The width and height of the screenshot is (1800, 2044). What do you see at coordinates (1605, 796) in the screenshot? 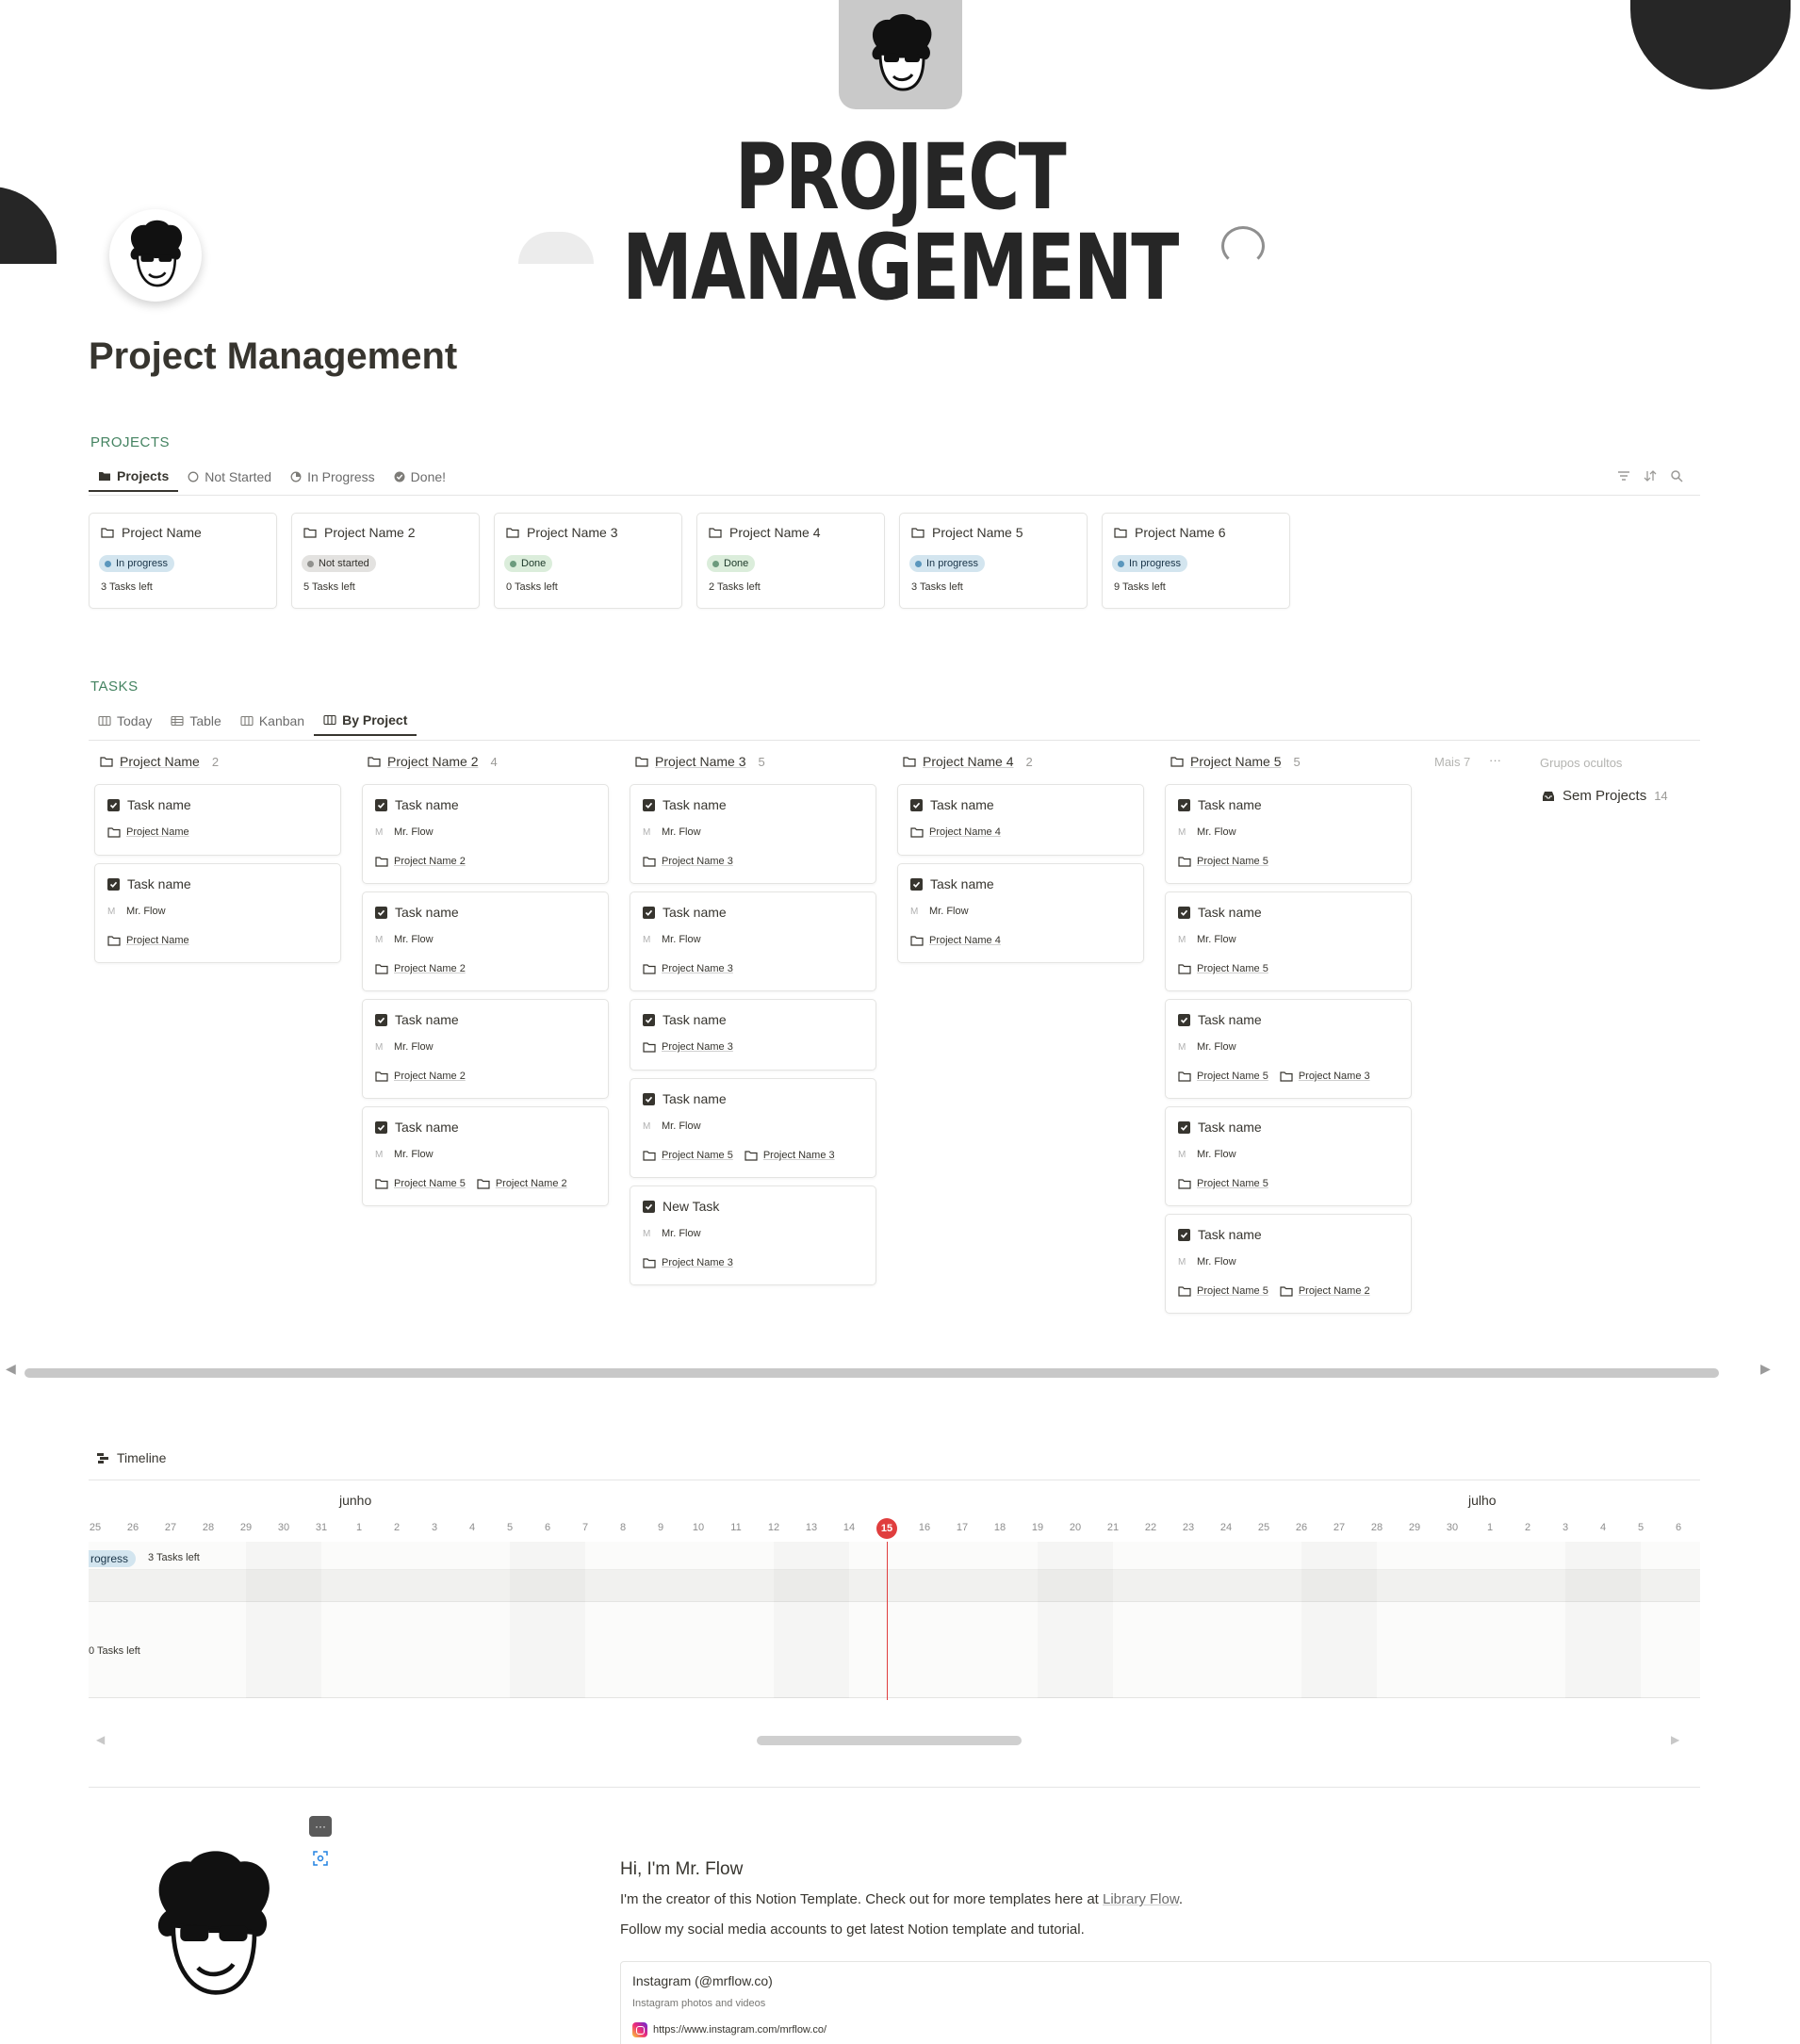
I see `hidden-group-sem-projects: Sem Projects 14` at bounding box center [1605, 796].